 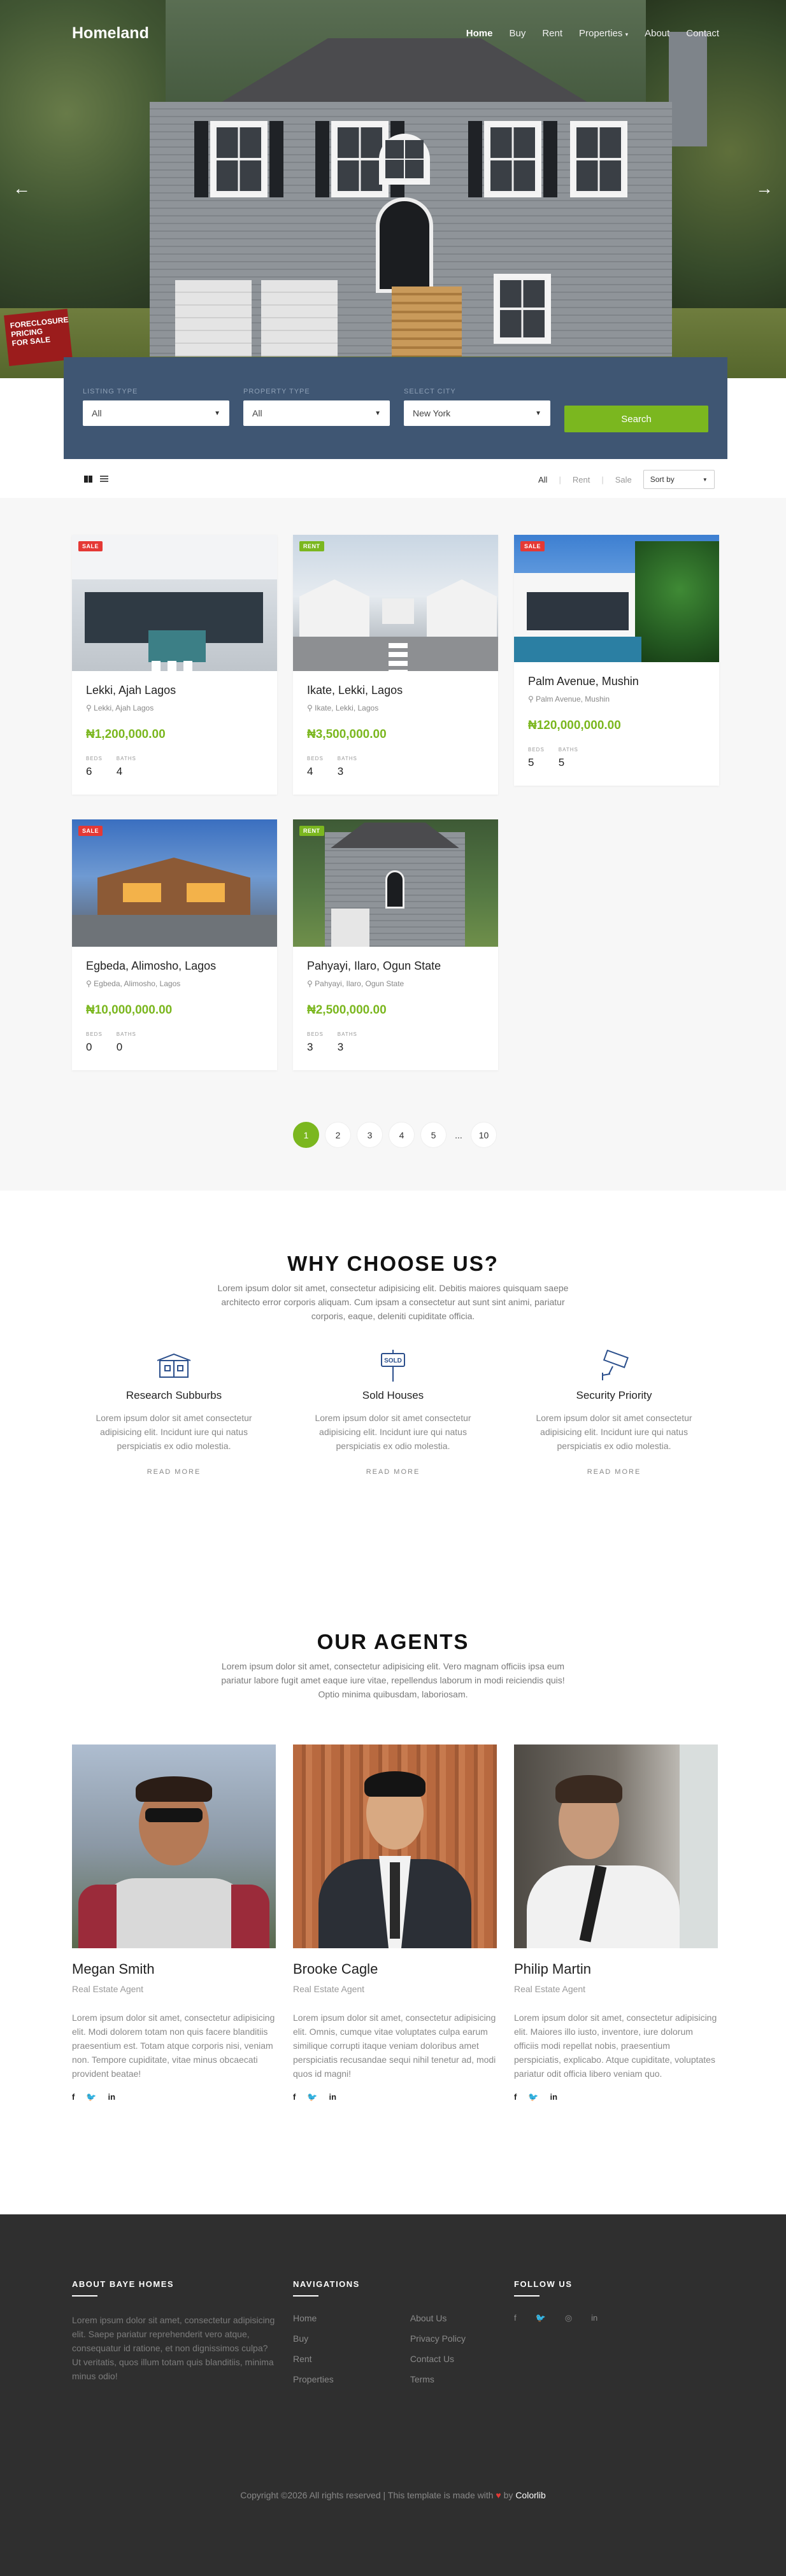 I want to click on feature-title: Research Subburbs, so click(x=173, y=1395).